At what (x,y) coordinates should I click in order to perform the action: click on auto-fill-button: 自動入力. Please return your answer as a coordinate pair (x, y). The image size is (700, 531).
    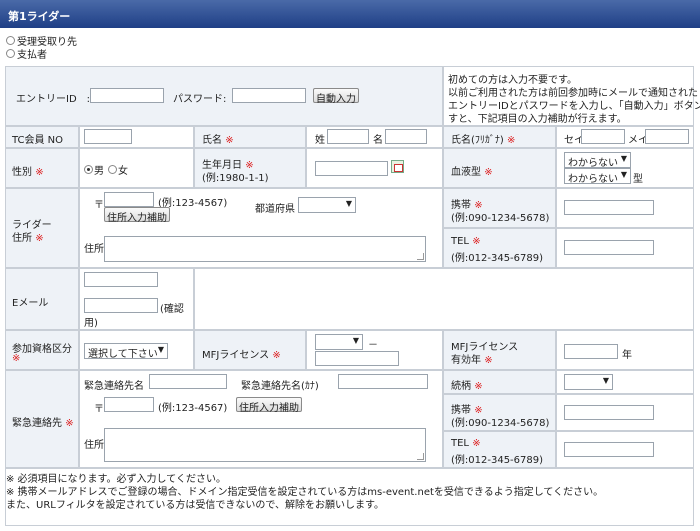
    Looking at the image, I should click on (336, 96).